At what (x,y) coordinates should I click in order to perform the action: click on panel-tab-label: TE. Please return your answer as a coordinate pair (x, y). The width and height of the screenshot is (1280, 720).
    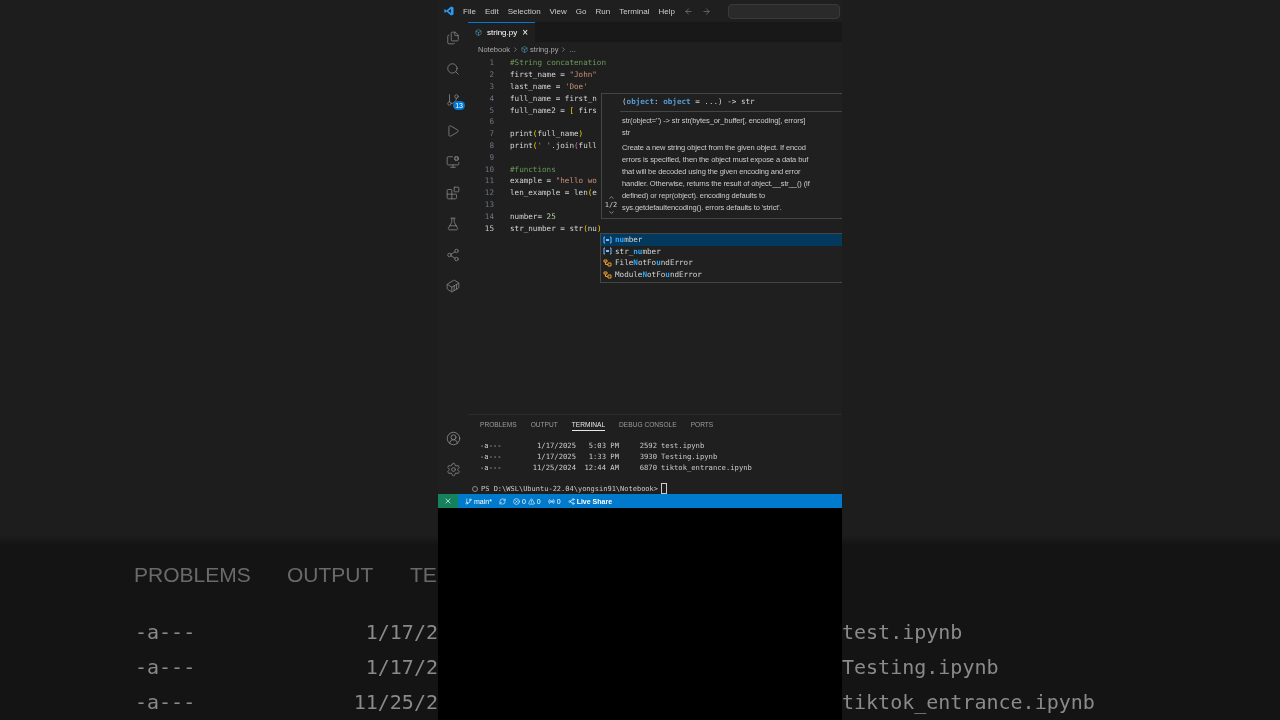
    Looking at the image, I should click on (423, 575).